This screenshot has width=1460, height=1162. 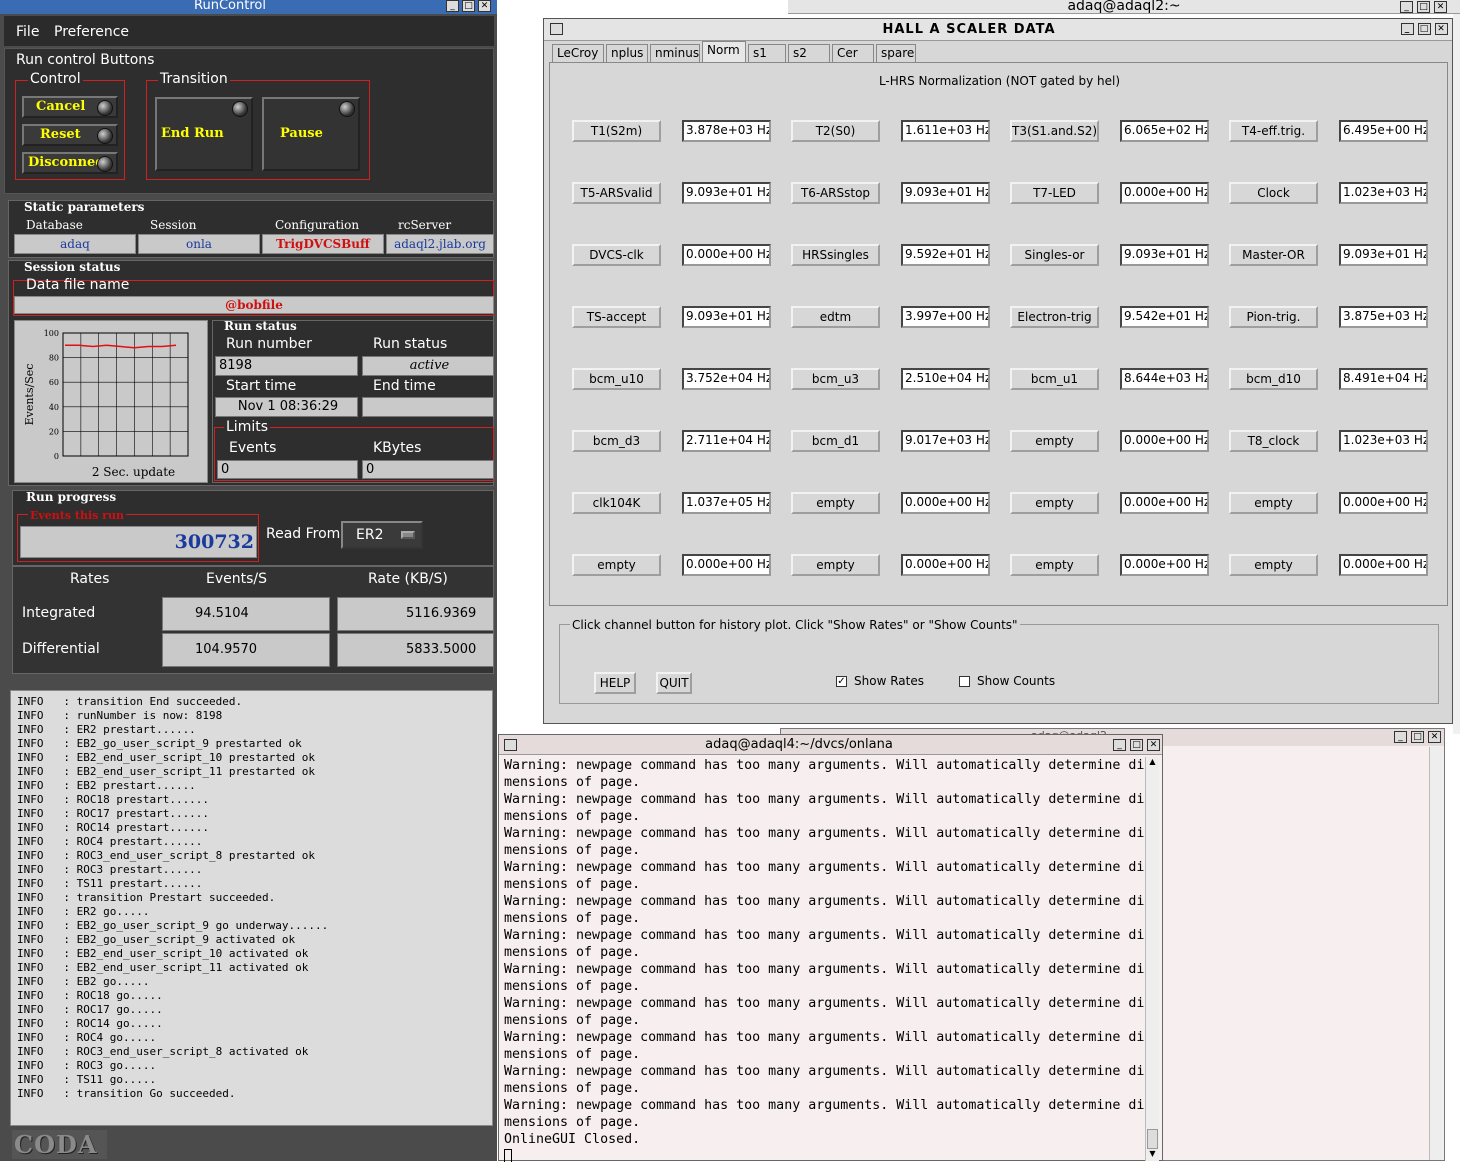 What do you see at coordinates (248, 7) in the screenshot?
I see `runcontrol-titlebar: RunControl _ □ ✕` at bounding box center [248, 7].